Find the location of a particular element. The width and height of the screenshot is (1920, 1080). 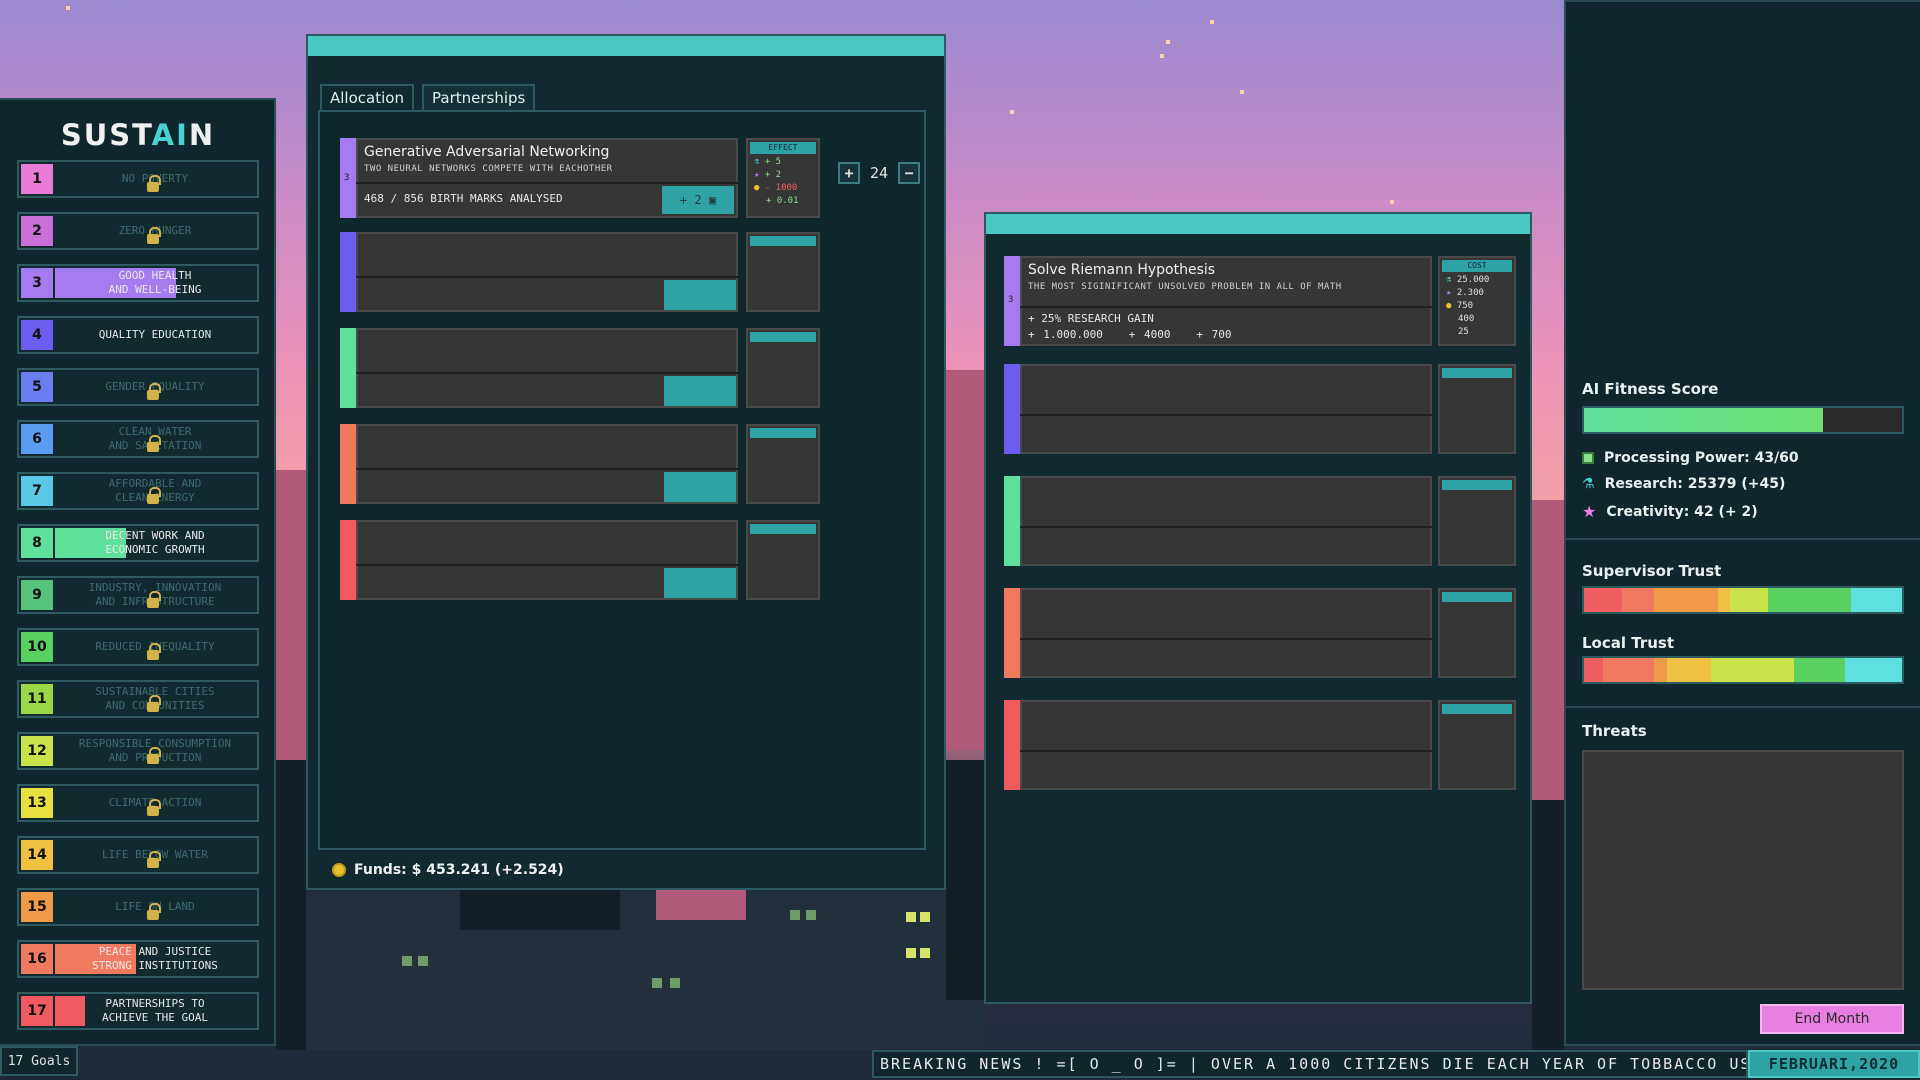

cost-label: COST is located at coordinates (1477, 266).